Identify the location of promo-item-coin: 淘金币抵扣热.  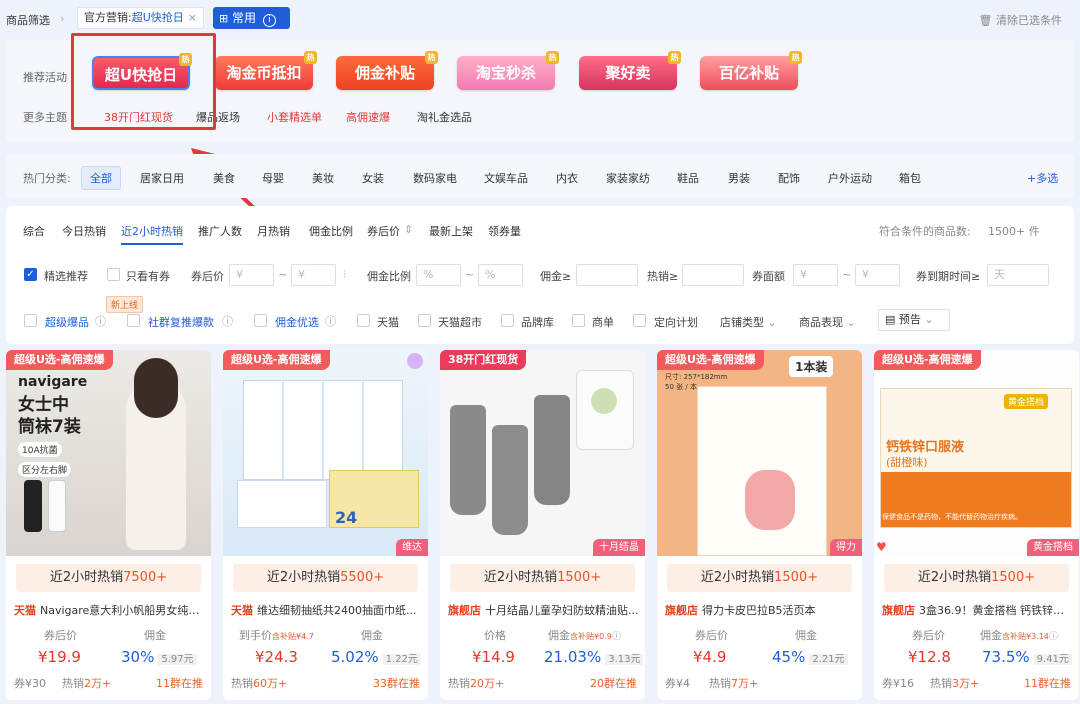
(266, 70).